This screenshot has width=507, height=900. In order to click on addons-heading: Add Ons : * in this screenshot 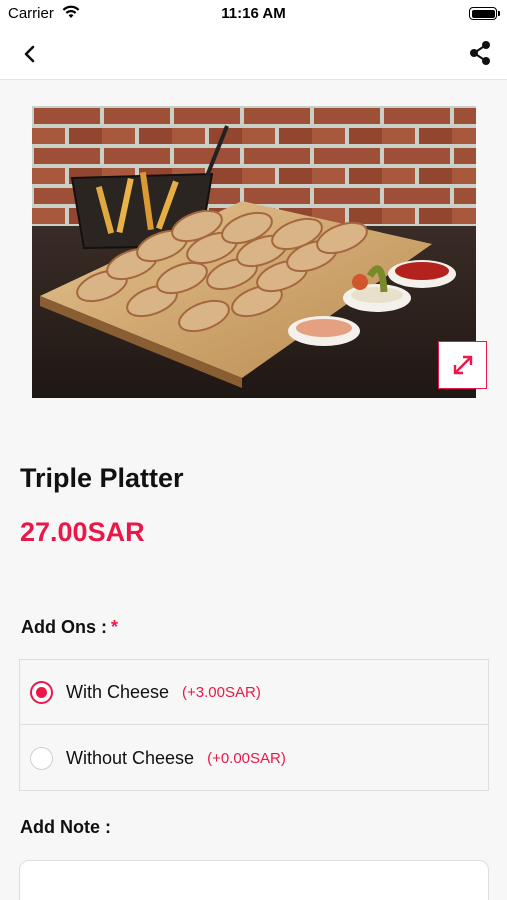, I will do `click(69, 627)`.